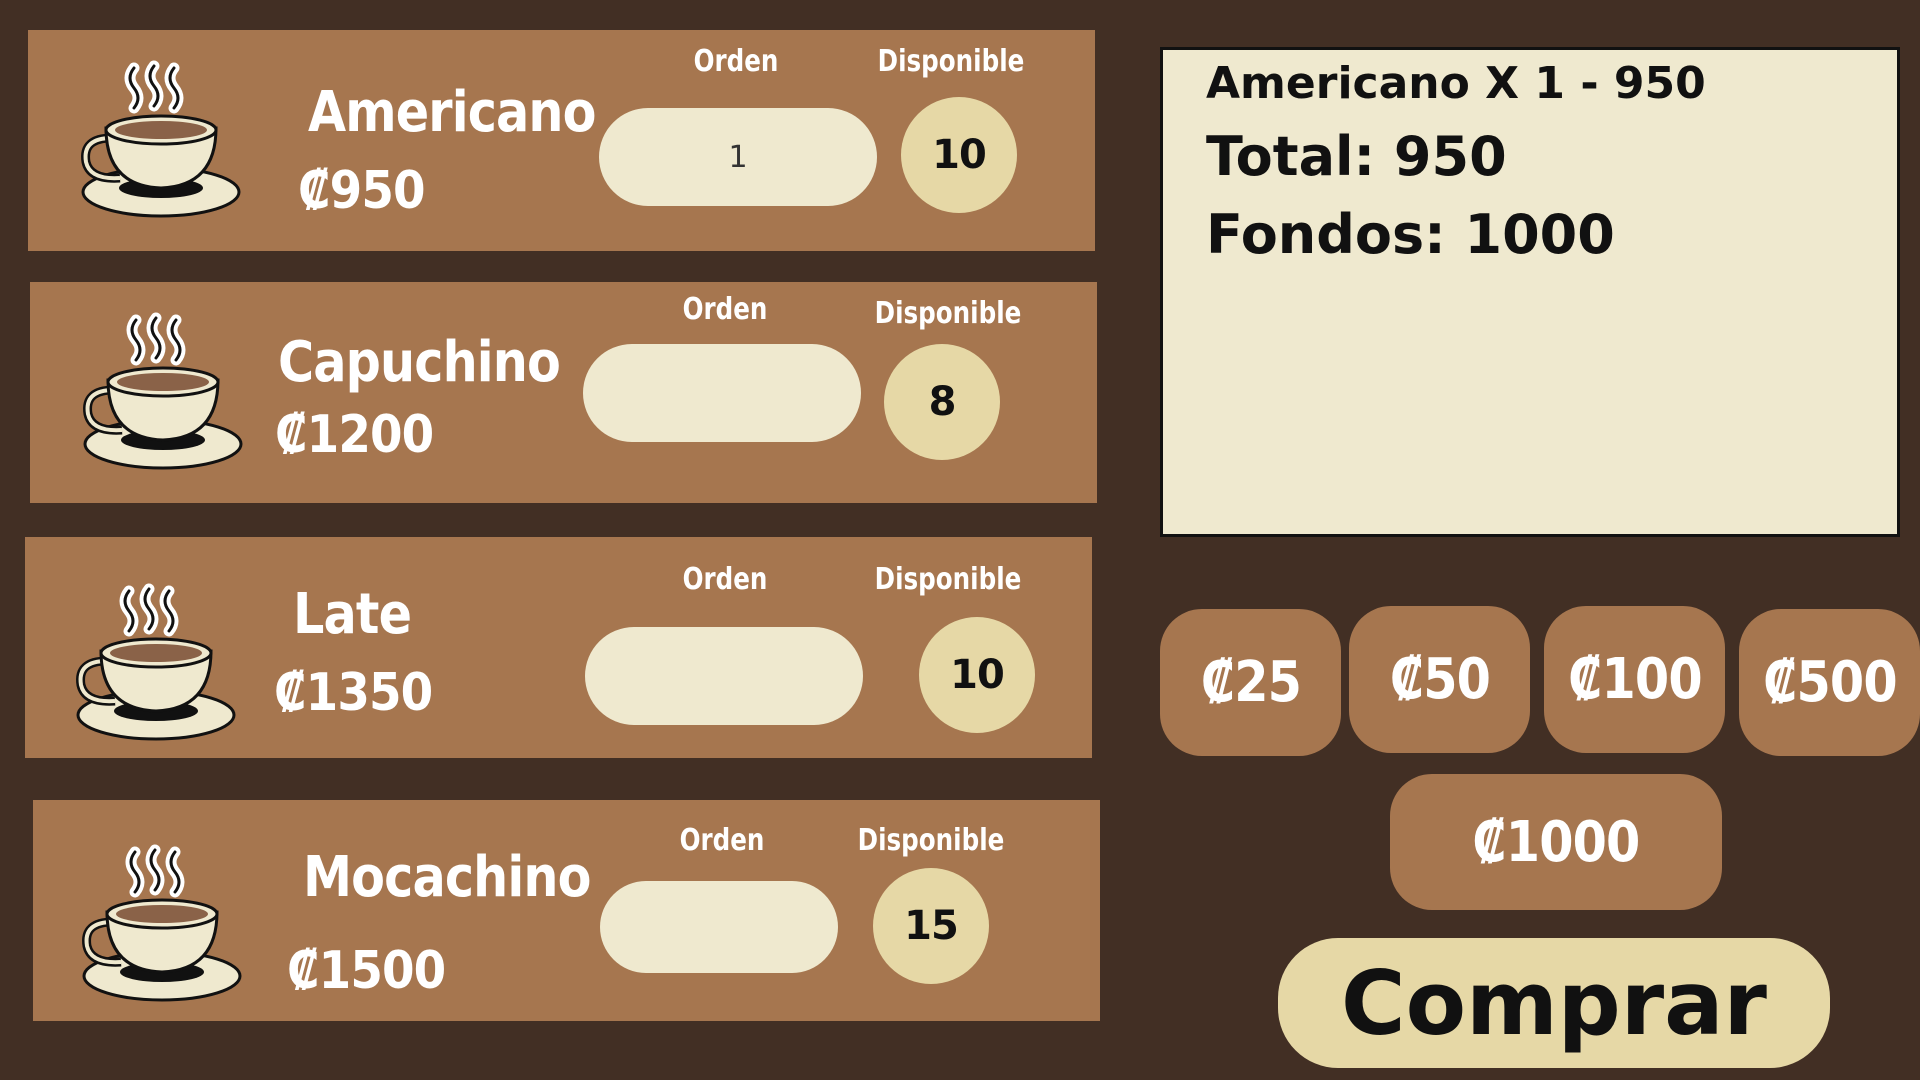  I want to click on coin-label: ₡100, so click(1635, 679).